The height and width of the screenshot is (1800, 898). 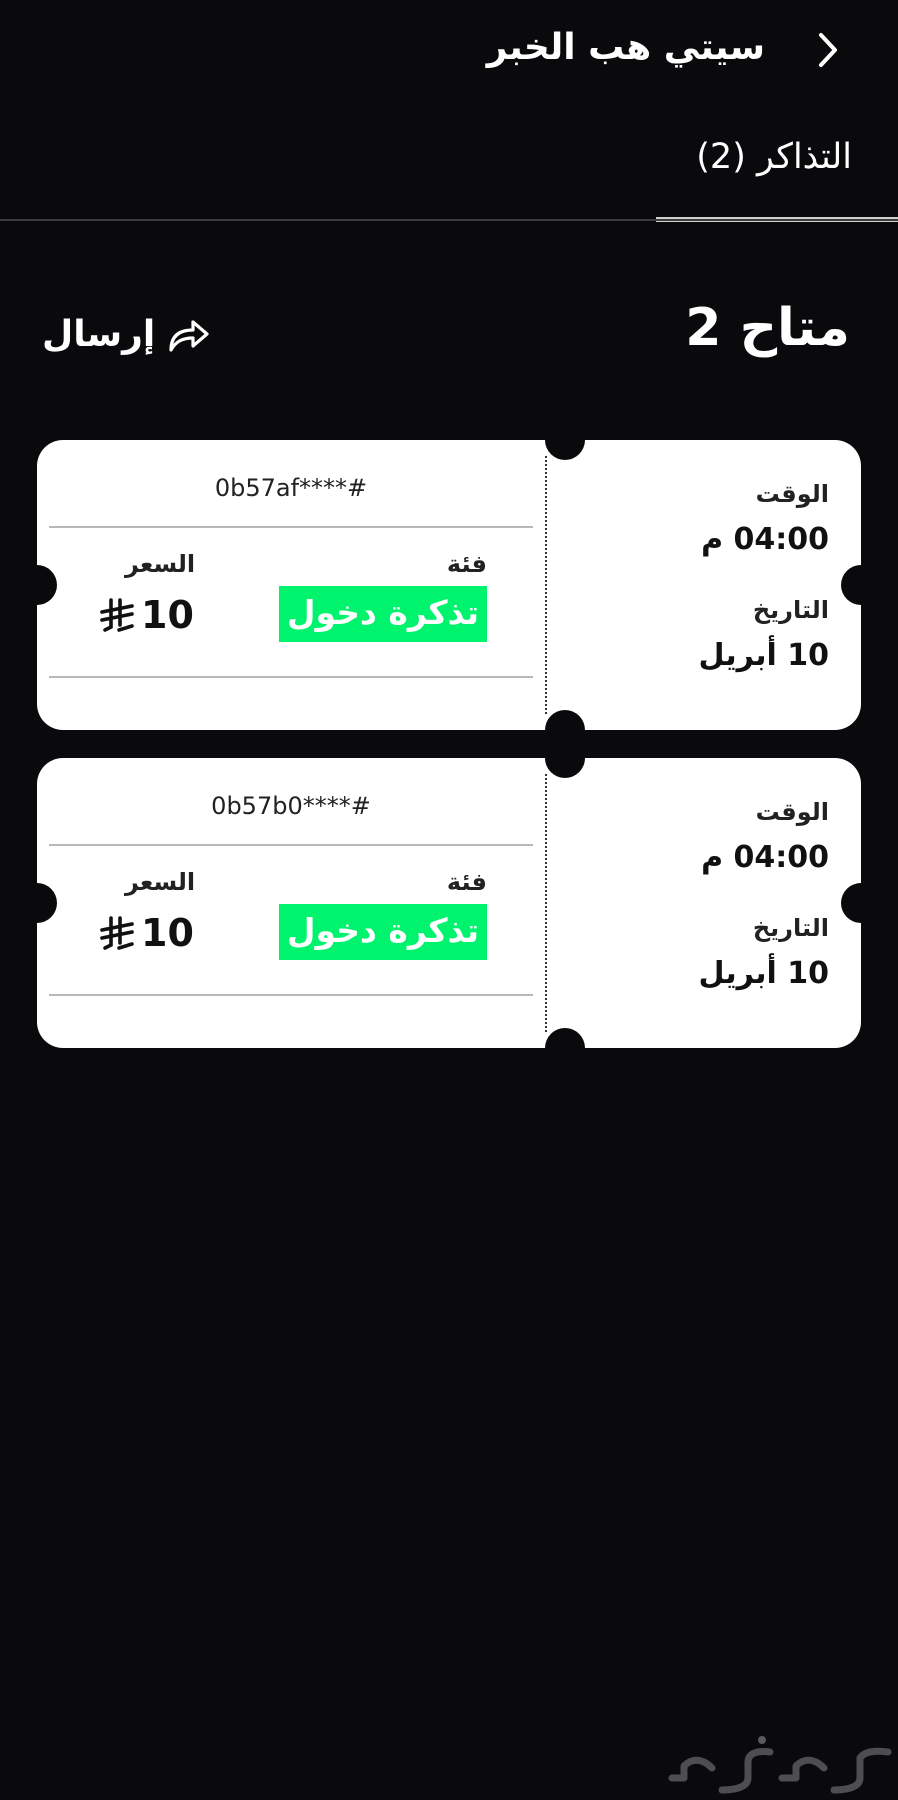 What do you see at coordinates (189, 336) in the screenshot?
I see `share-arrow-icon` at bounding box center [189, 336].